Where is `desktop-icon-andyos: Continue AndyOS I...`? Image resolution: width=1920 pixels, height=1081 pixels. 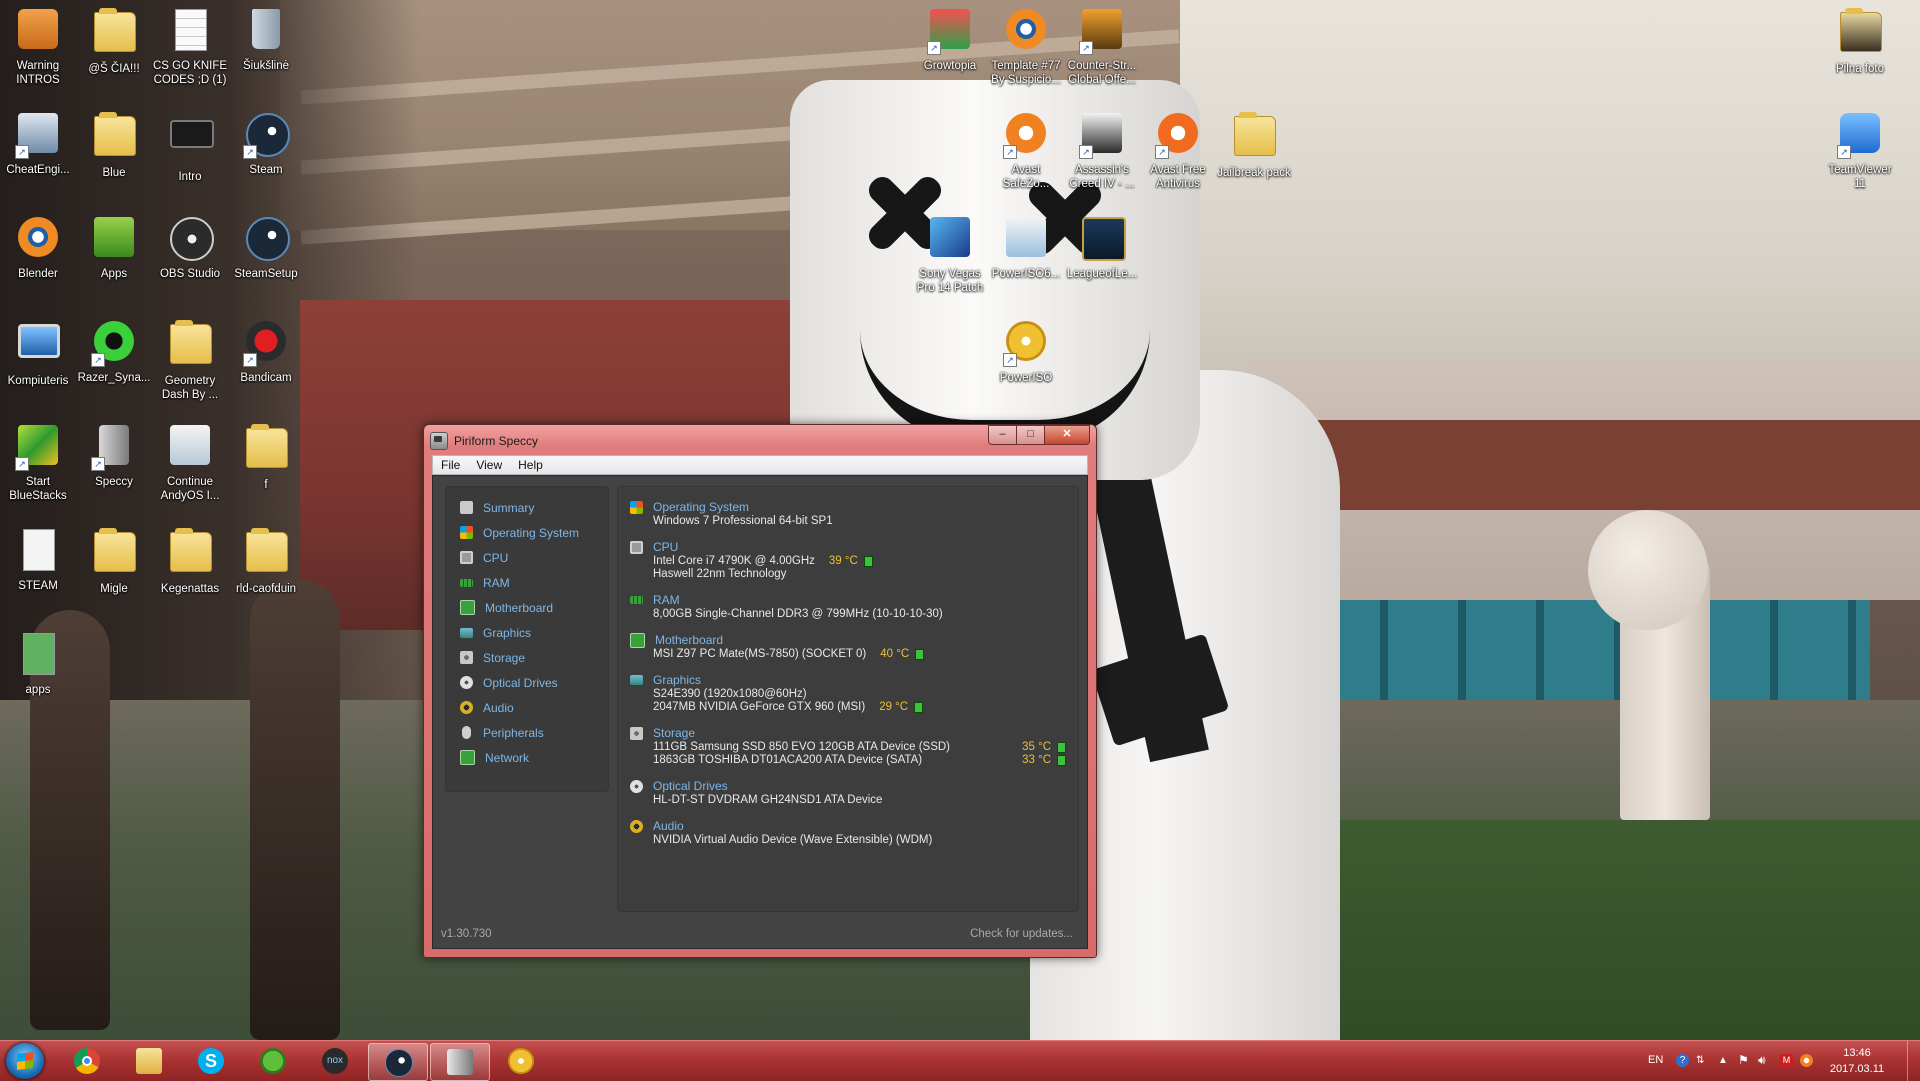
desktop-icon-andyos: Continue AndyOS I... is located at coordinates (190, 462).